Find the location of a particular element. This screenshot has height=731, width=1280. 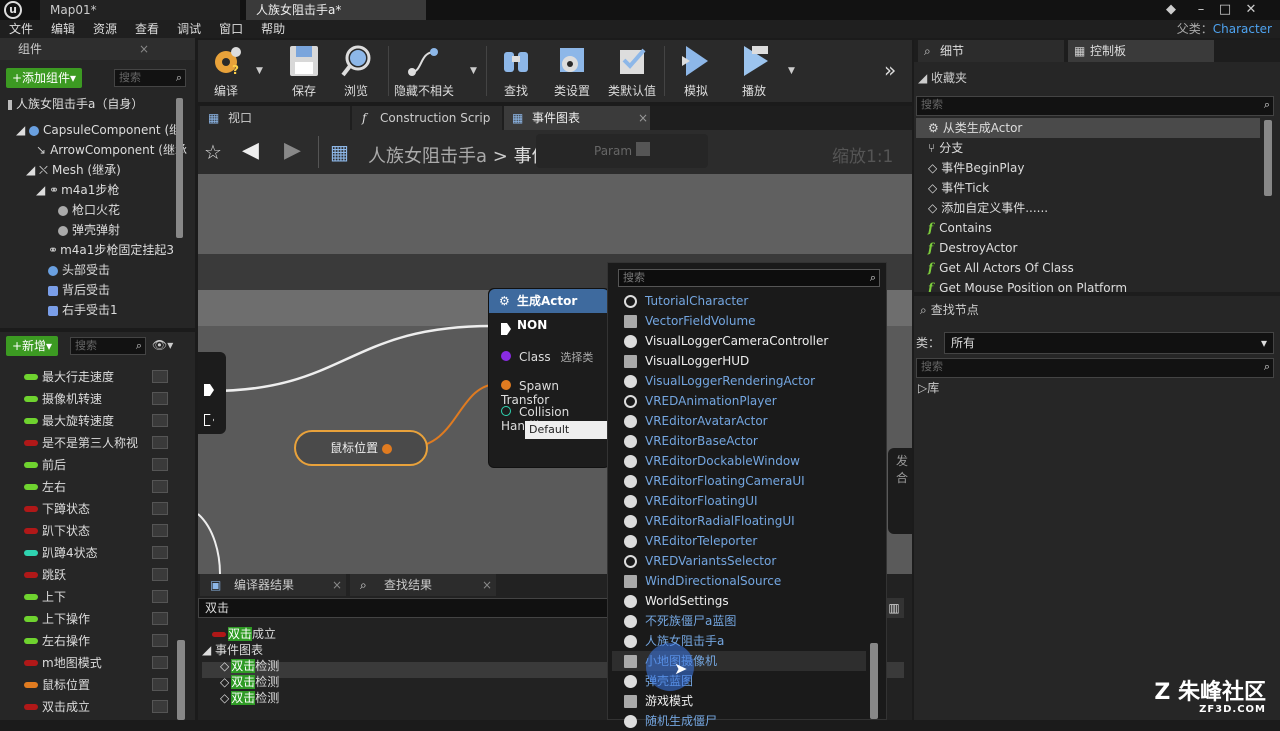

class-list-item: TutorialCharacter is located at coordinates (686, 301).